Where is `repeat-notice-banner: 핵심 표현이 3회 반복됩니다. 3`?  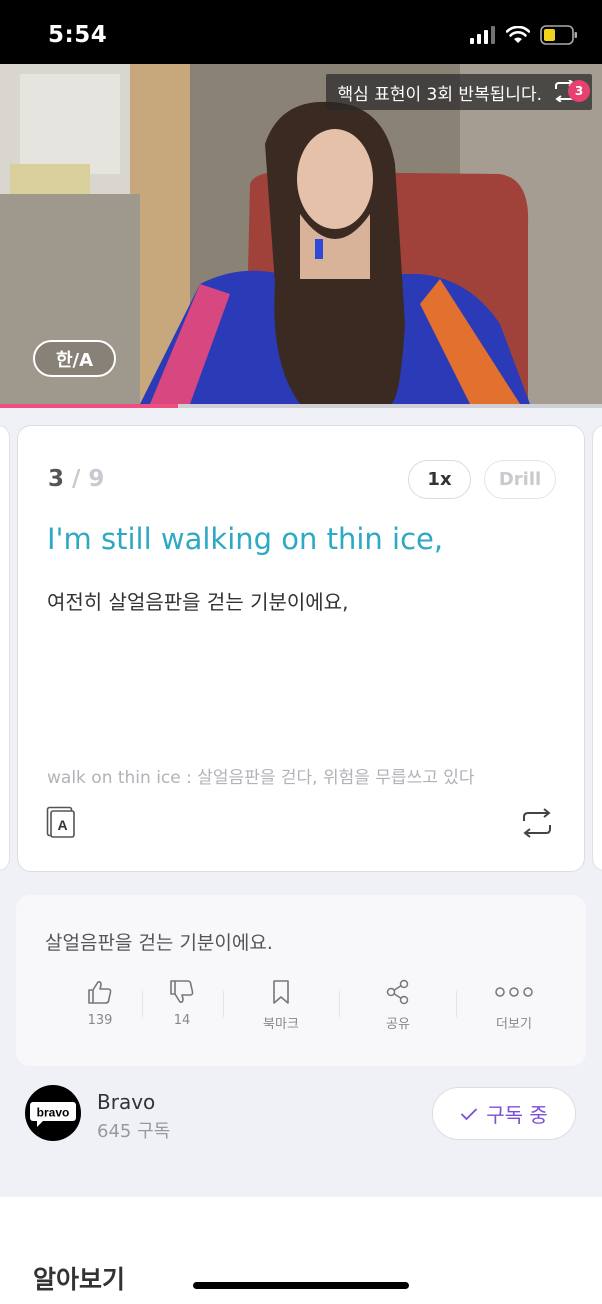
repeat-notice-banner: 핵심 표현이 3회 반복됩니다. 3 is located at coordinates (458, 92).